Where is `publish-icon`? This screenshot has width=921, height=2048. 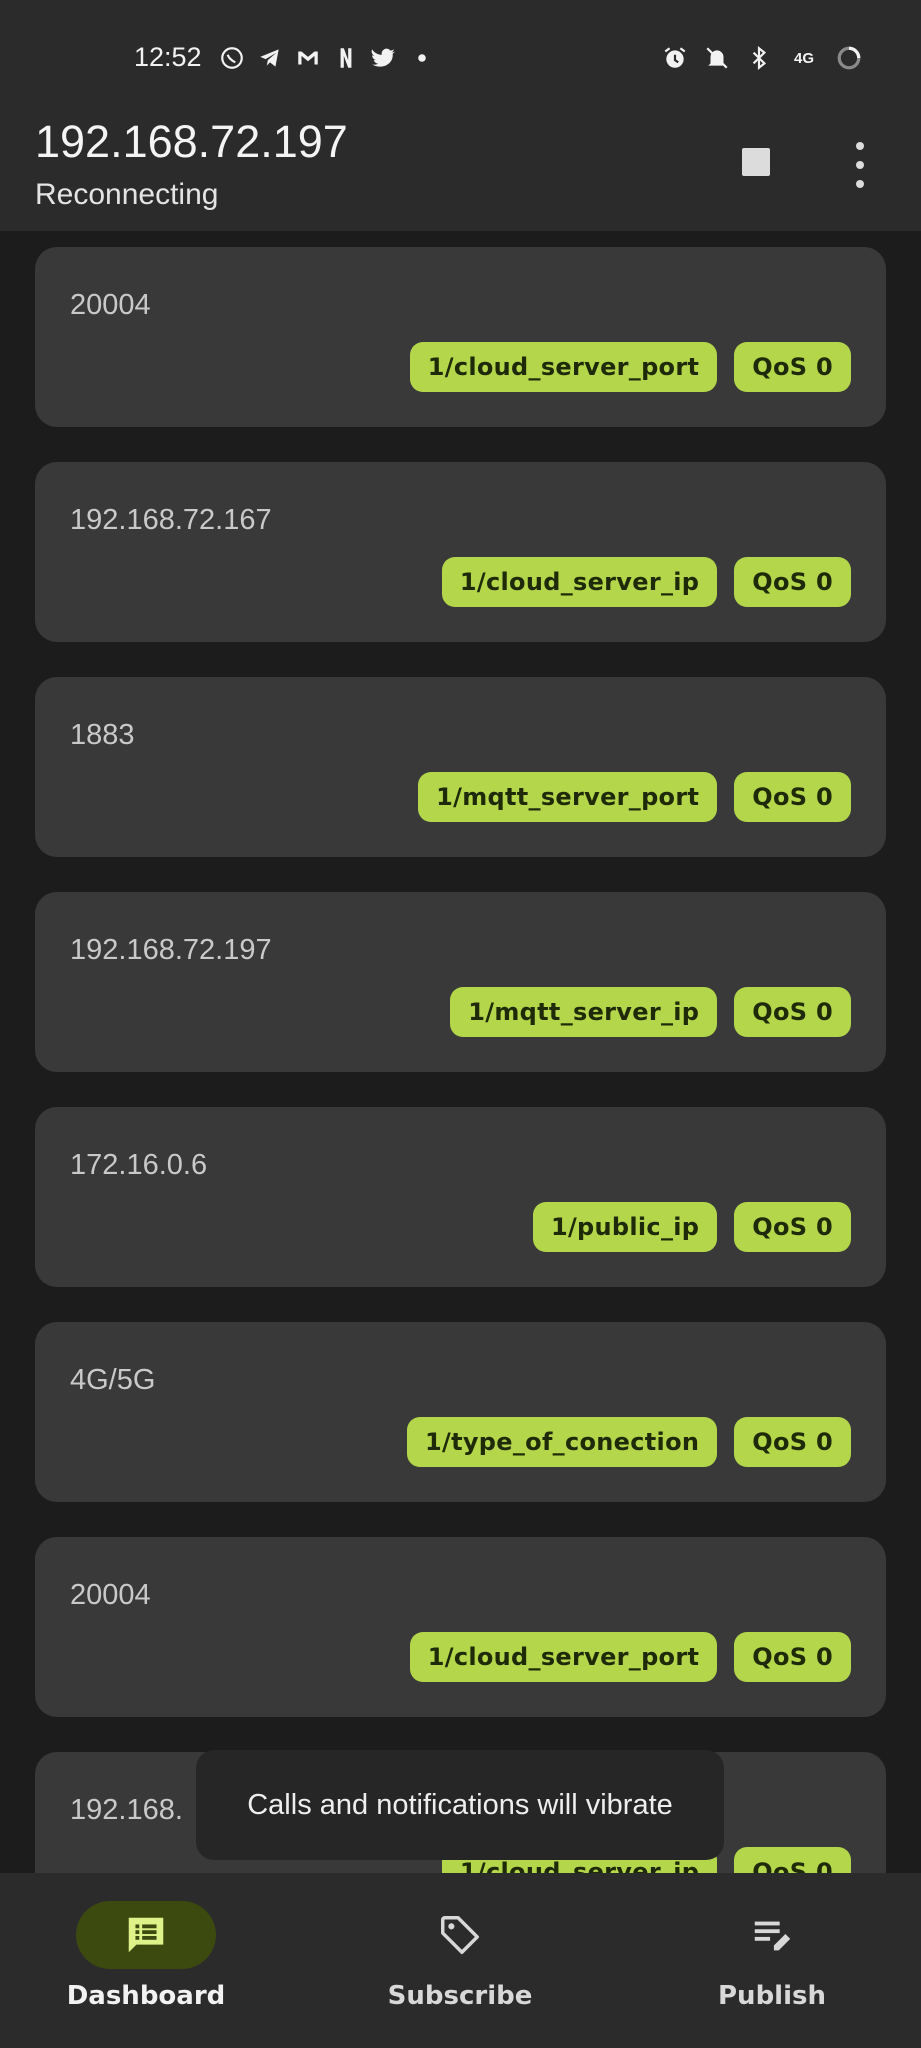 publish-icon is located at coordinates (772, 1936).